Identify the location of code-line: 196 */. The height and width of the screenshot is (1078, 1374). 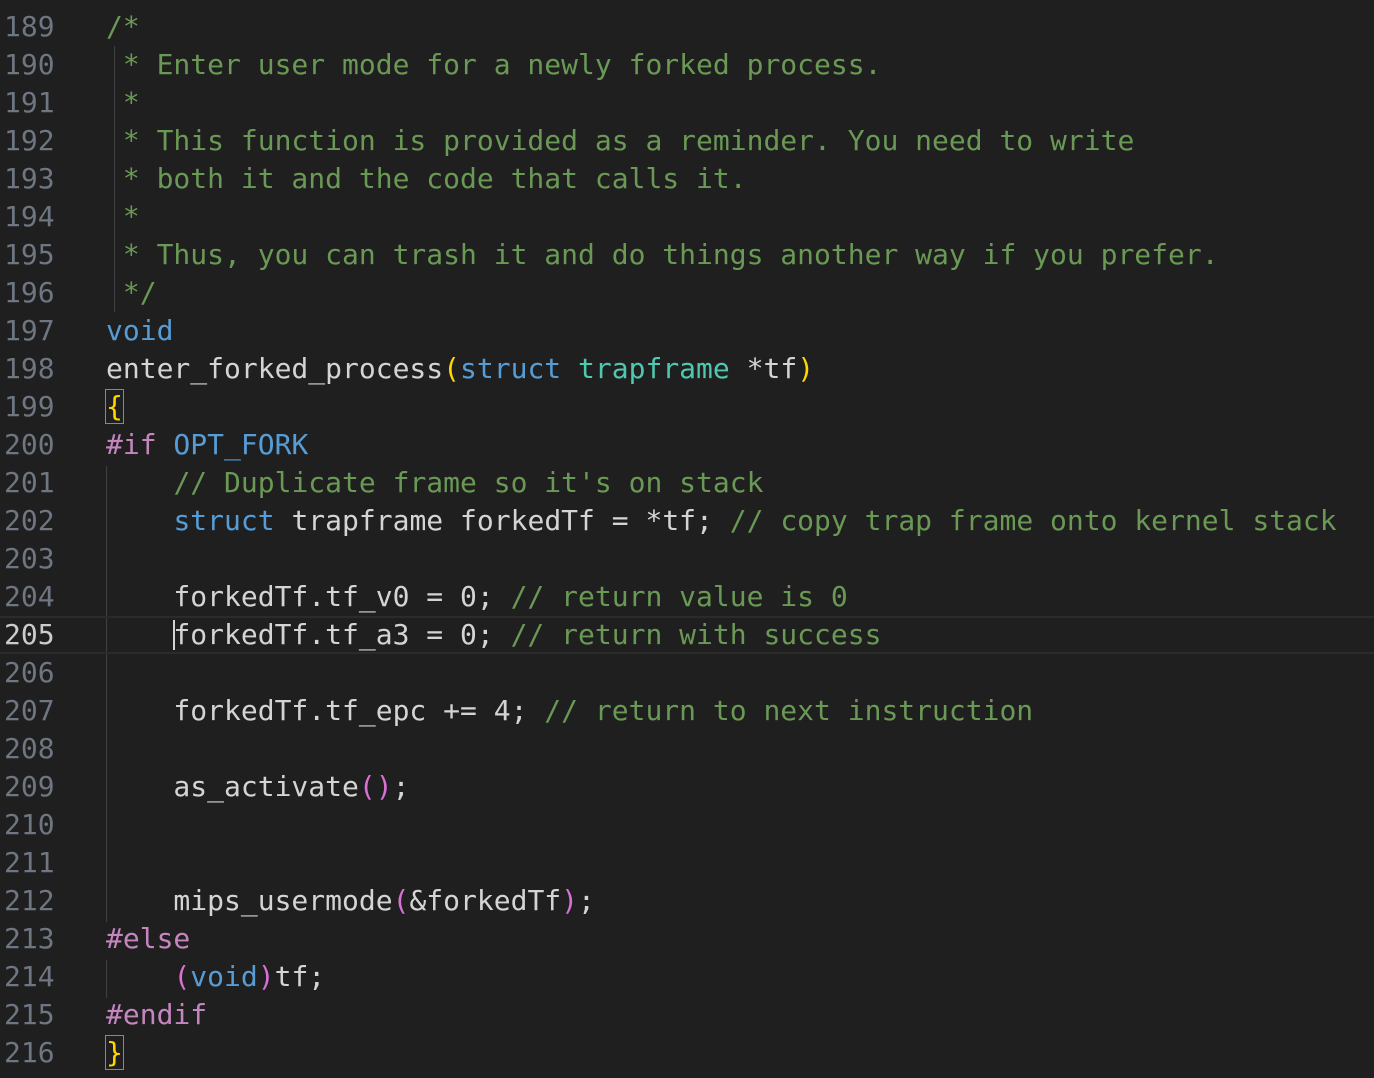
(687, 293).